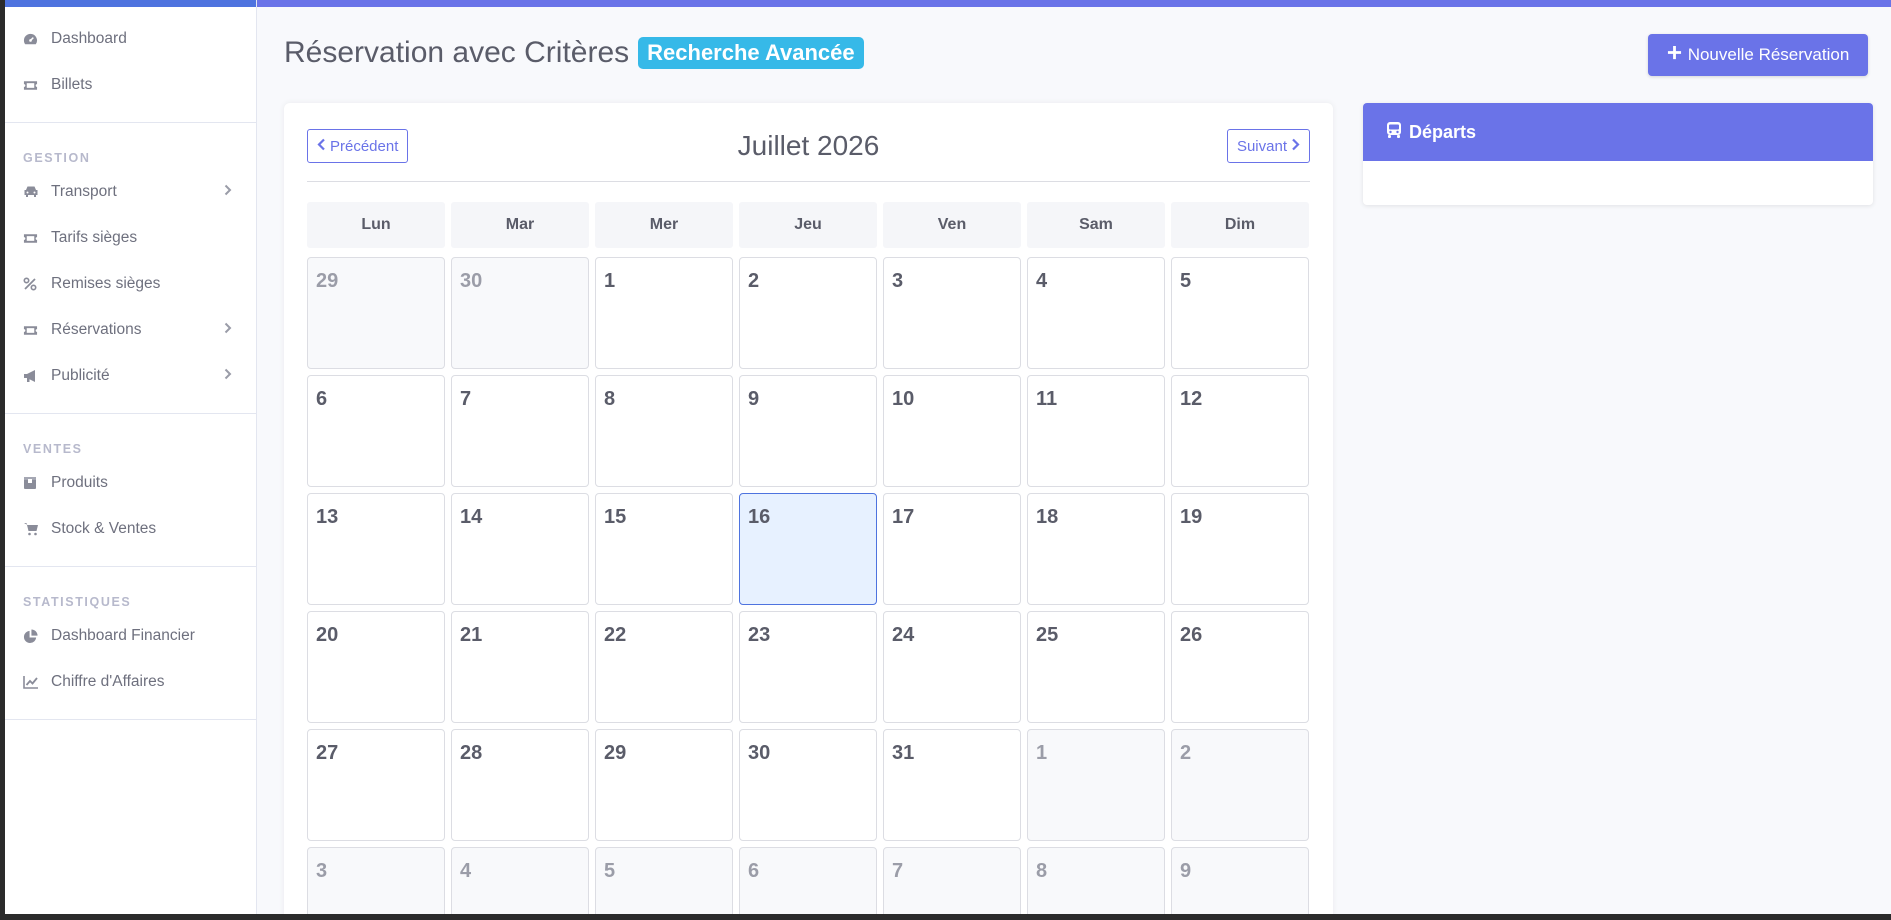  I want to click on sidebar-item-label: Tarifs sièges, so click(94, 237).